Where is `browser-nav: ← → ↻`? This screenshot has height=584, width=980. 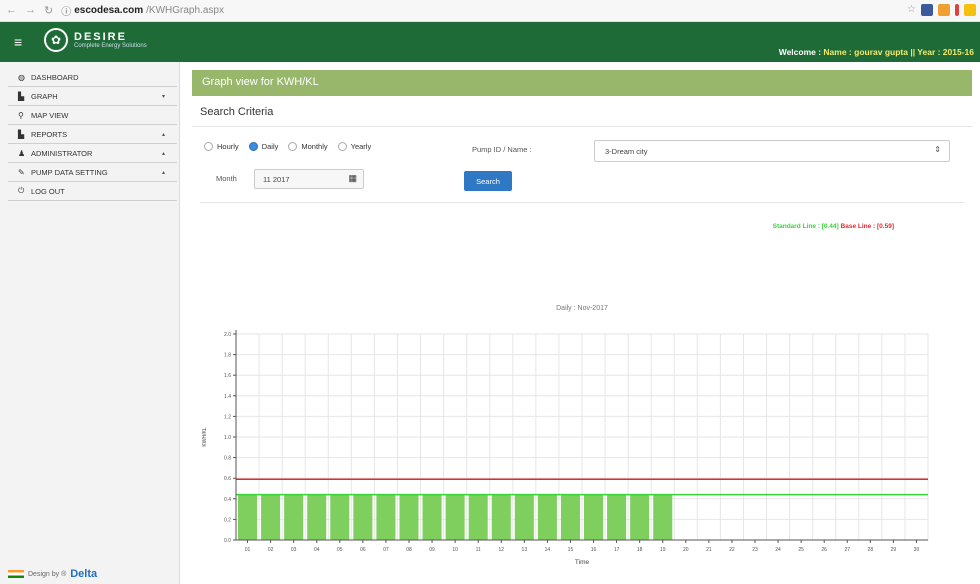 browser-nav: ← → ↻ is located at coordinates (26, 10).